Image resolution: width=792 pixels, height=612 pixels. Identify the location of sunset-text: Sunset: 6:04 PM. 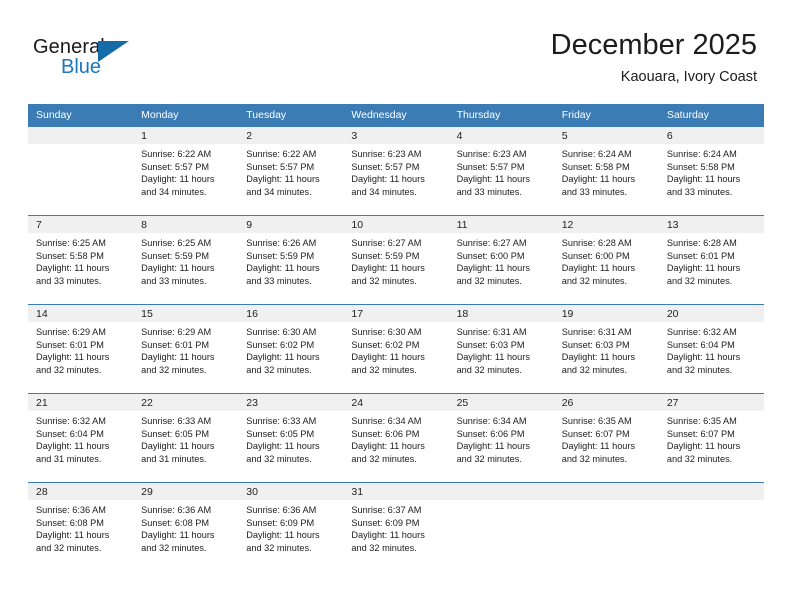
(70, 433).